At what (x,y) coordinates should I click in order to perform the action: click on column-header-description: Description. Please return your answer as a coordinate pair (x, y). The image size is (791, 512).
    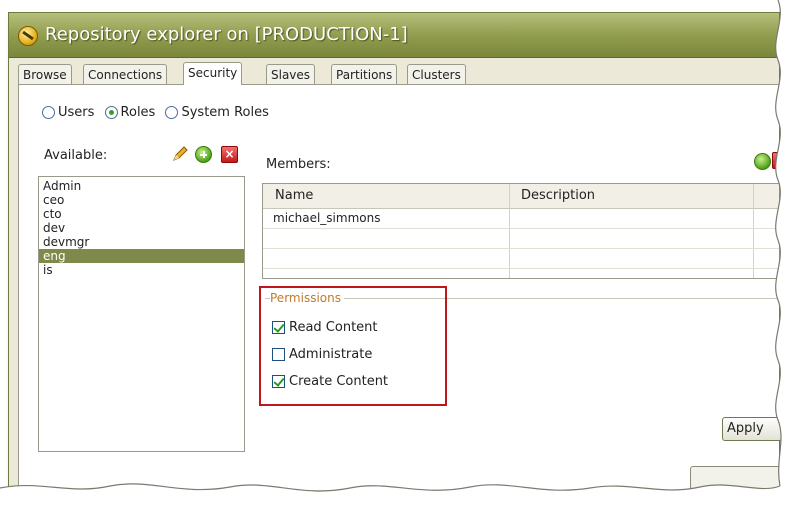
    Looking at the image, I should click on (635, 196).